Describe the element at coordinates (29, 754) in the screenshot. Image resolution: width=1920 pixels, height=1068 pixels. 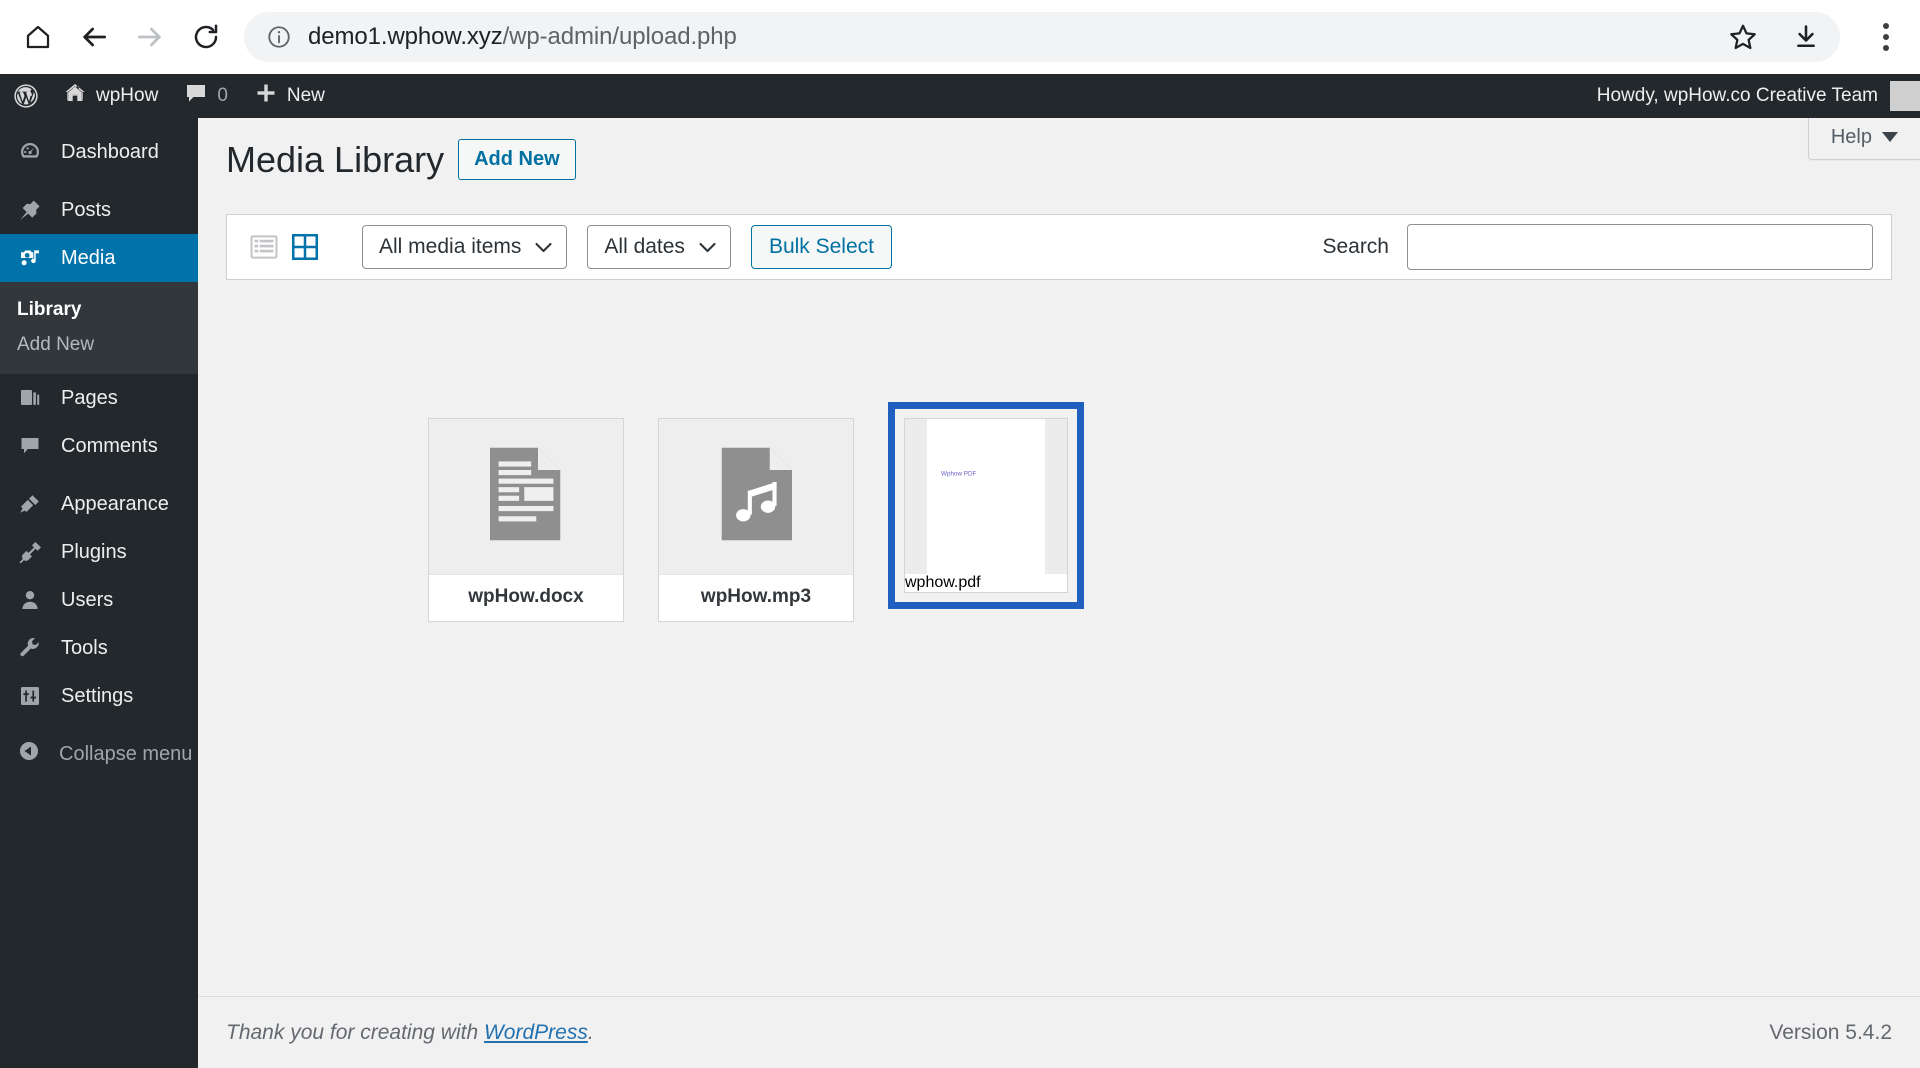
I see `collapse-arrow-icon` at that location.